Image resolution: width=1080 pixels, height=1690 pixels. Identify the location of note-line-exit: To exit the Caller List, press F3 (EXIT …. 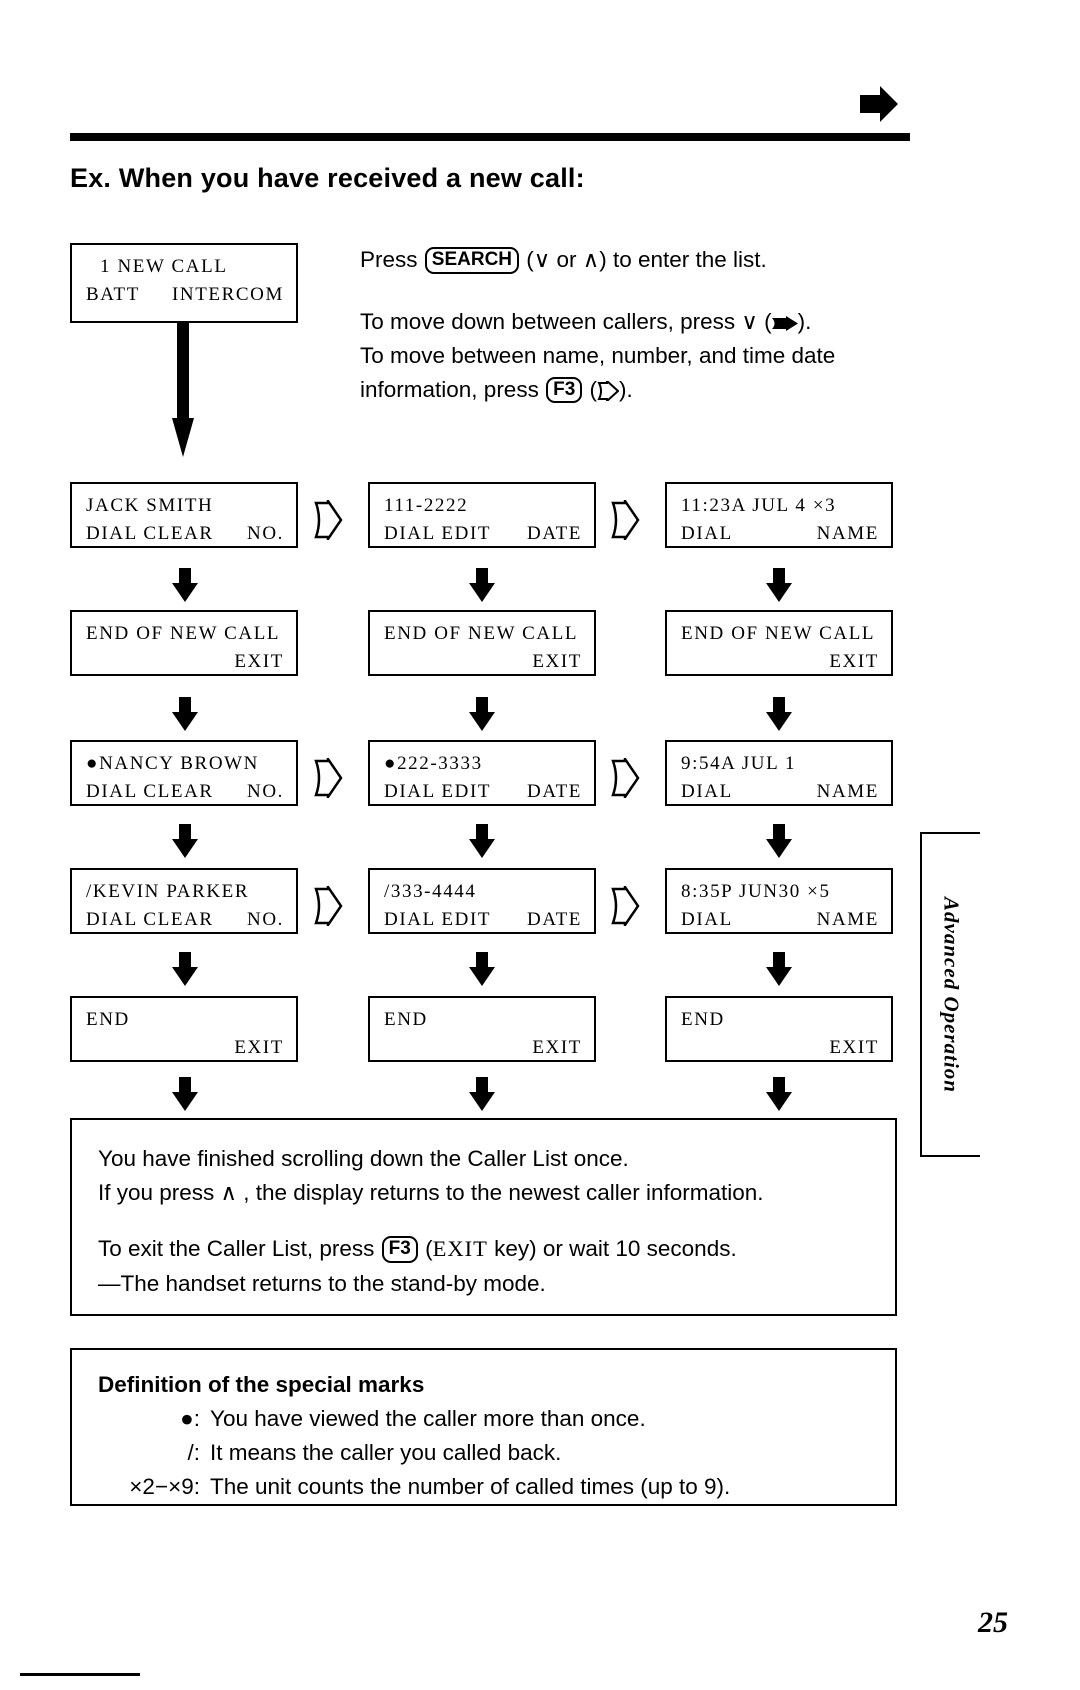
(417, 1250).